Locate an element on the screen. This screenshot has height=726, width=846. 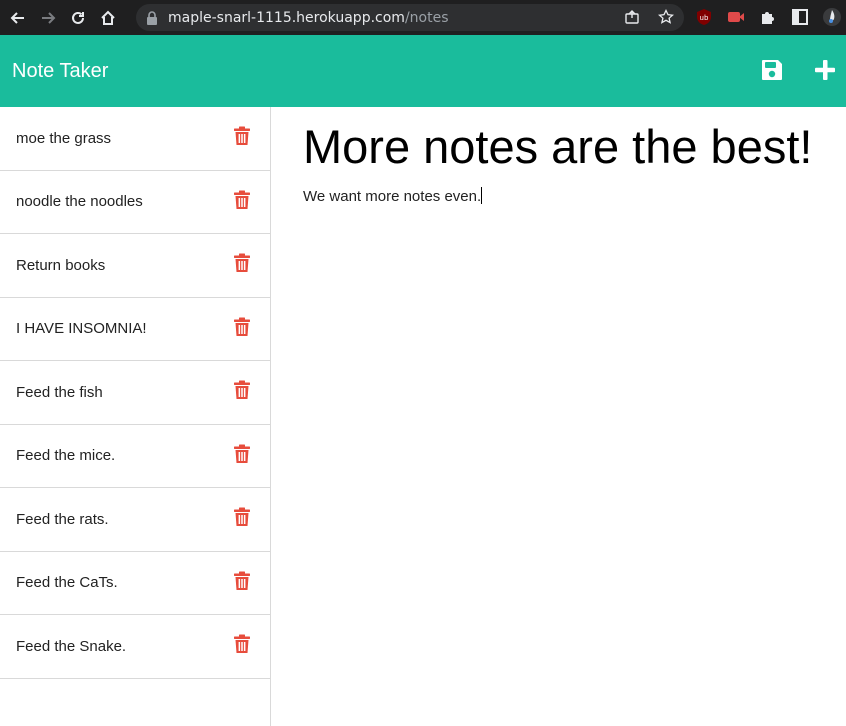
save-icon is located at coordinates (772, 70).